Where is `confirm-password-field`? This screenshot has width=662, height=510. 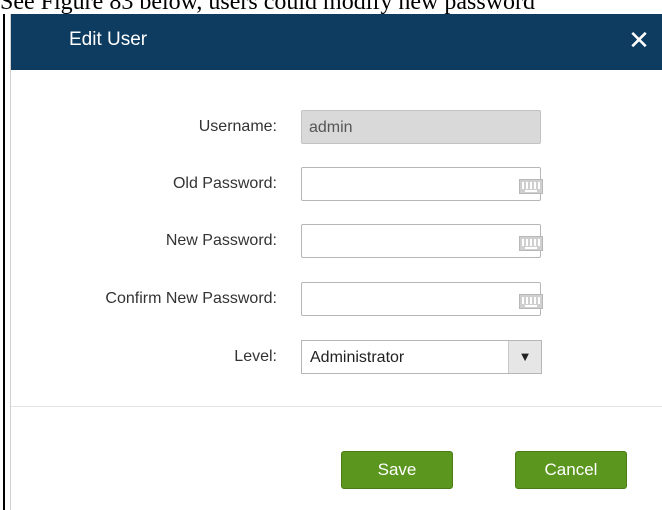 confirm-password-field is located at coordinates (422, 299).